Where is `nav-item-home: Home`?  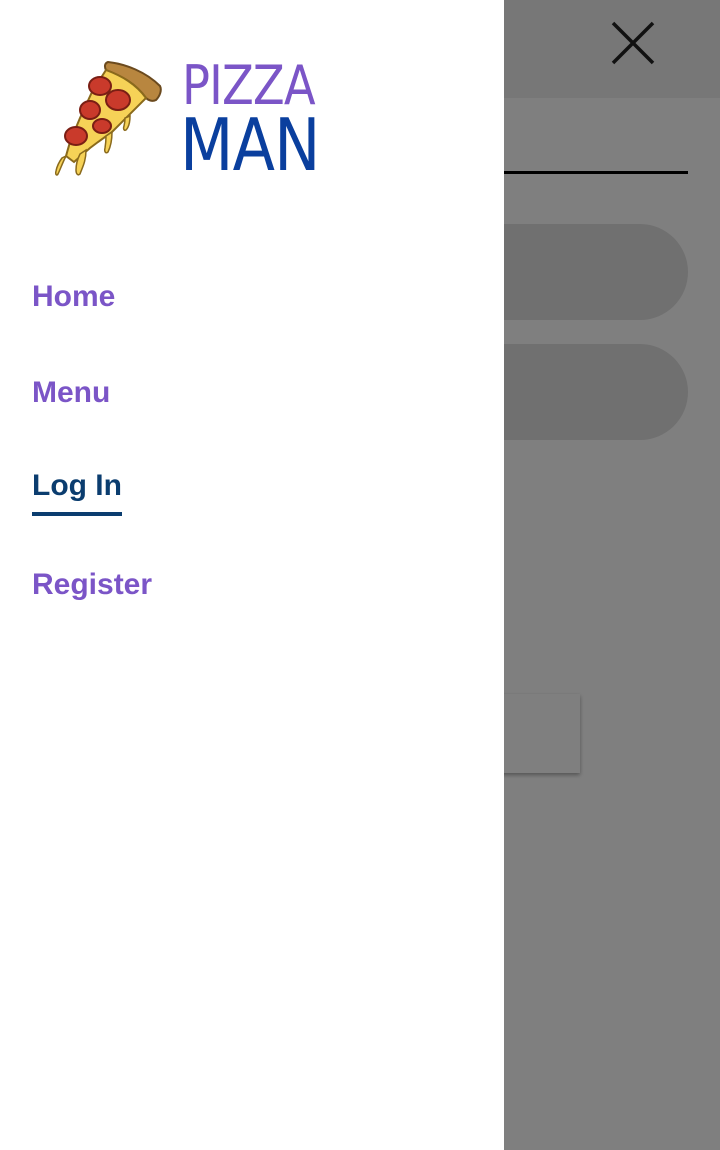
nav-item-home: Home is located at coordinates (92, 316).